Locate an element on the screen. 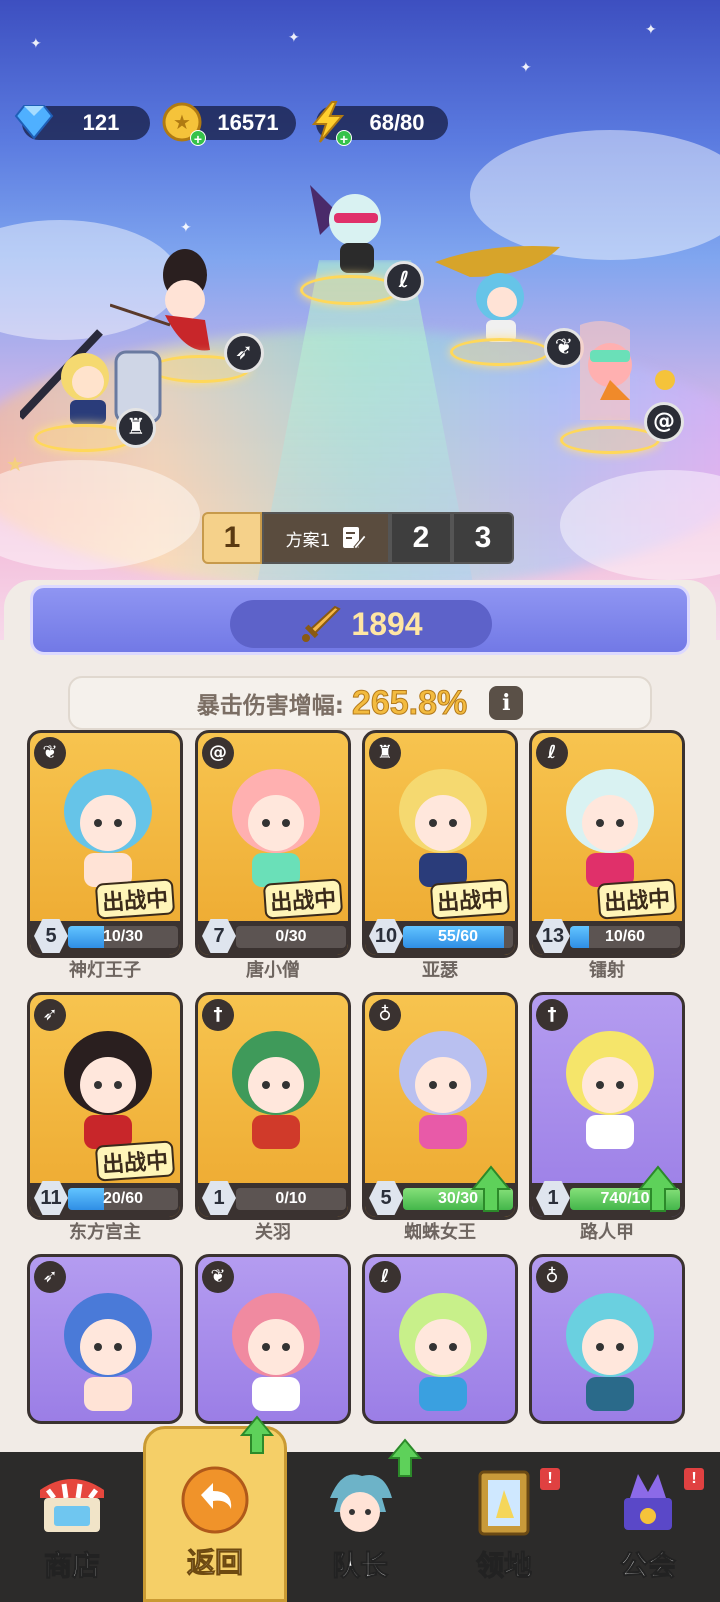  hero-card: † 0/10 1 is located at coordinates (273, 1106).